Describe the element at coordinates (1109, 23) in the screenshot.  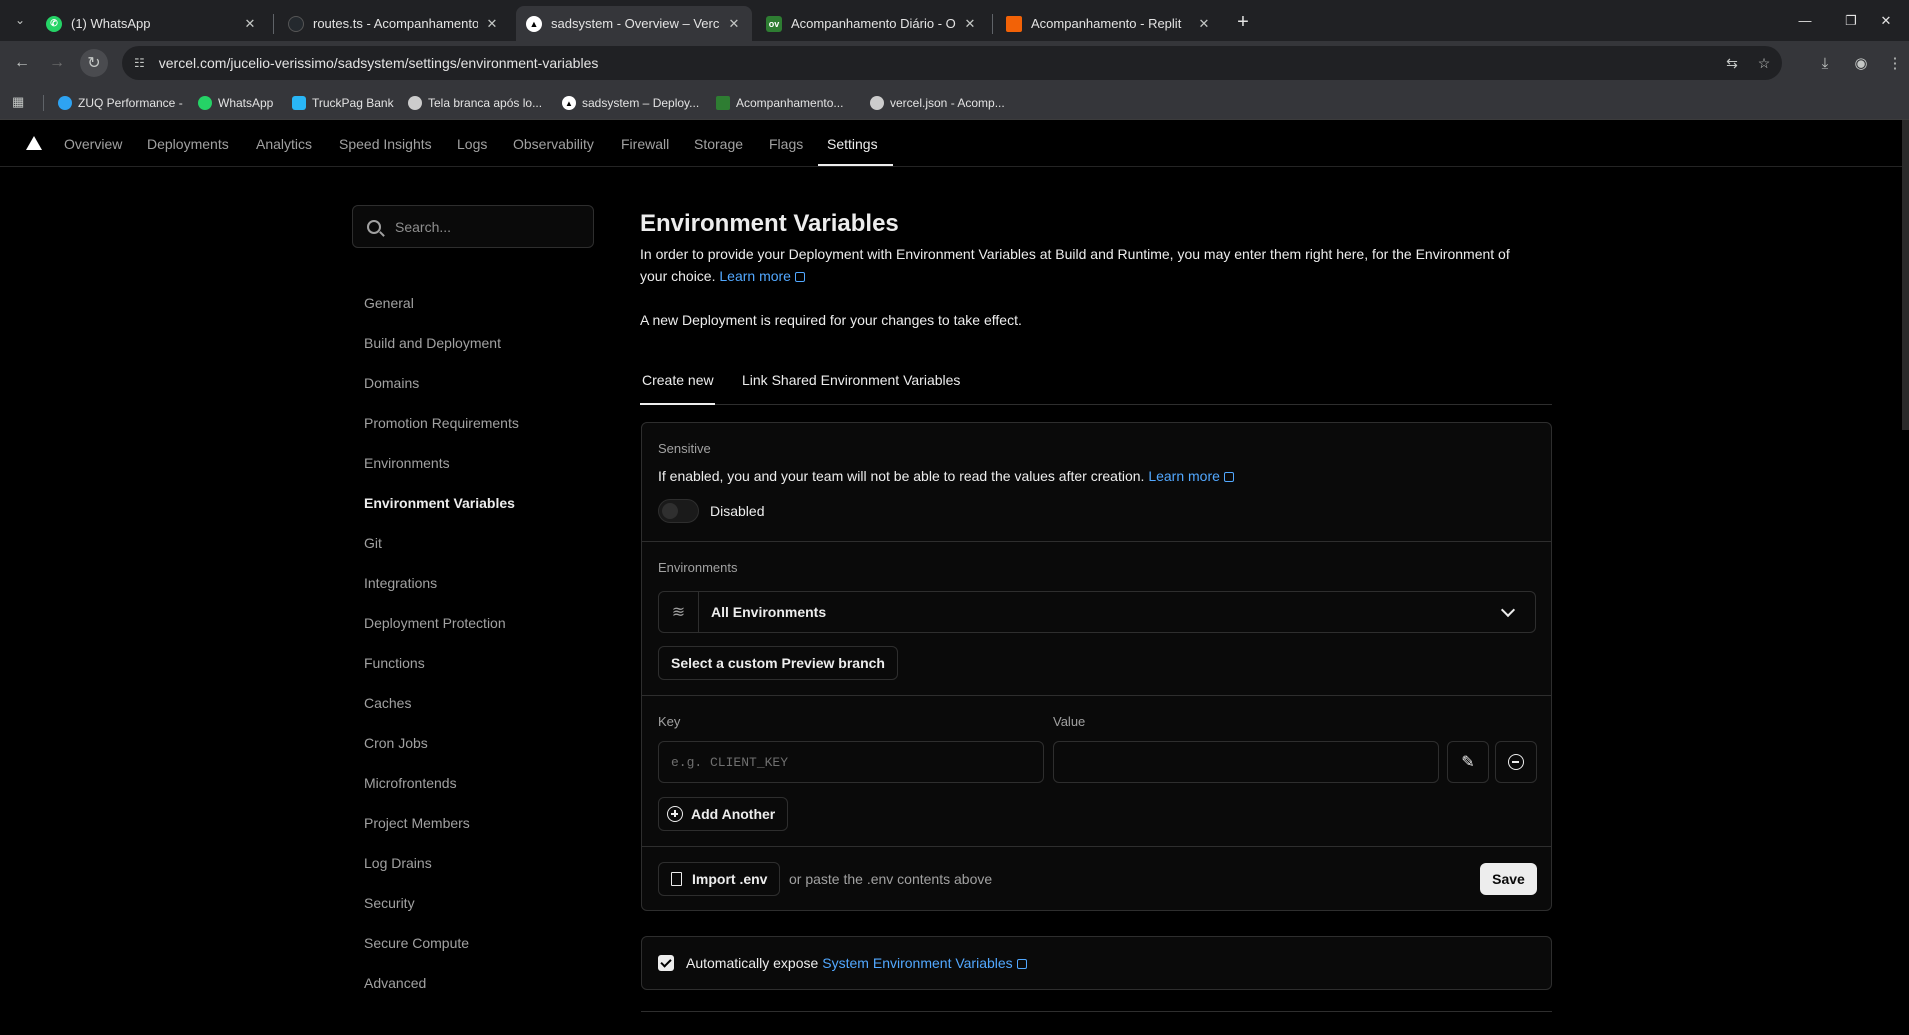
I see `browser-tab-replit: Acompanhamento - Replit ✕` at that location.